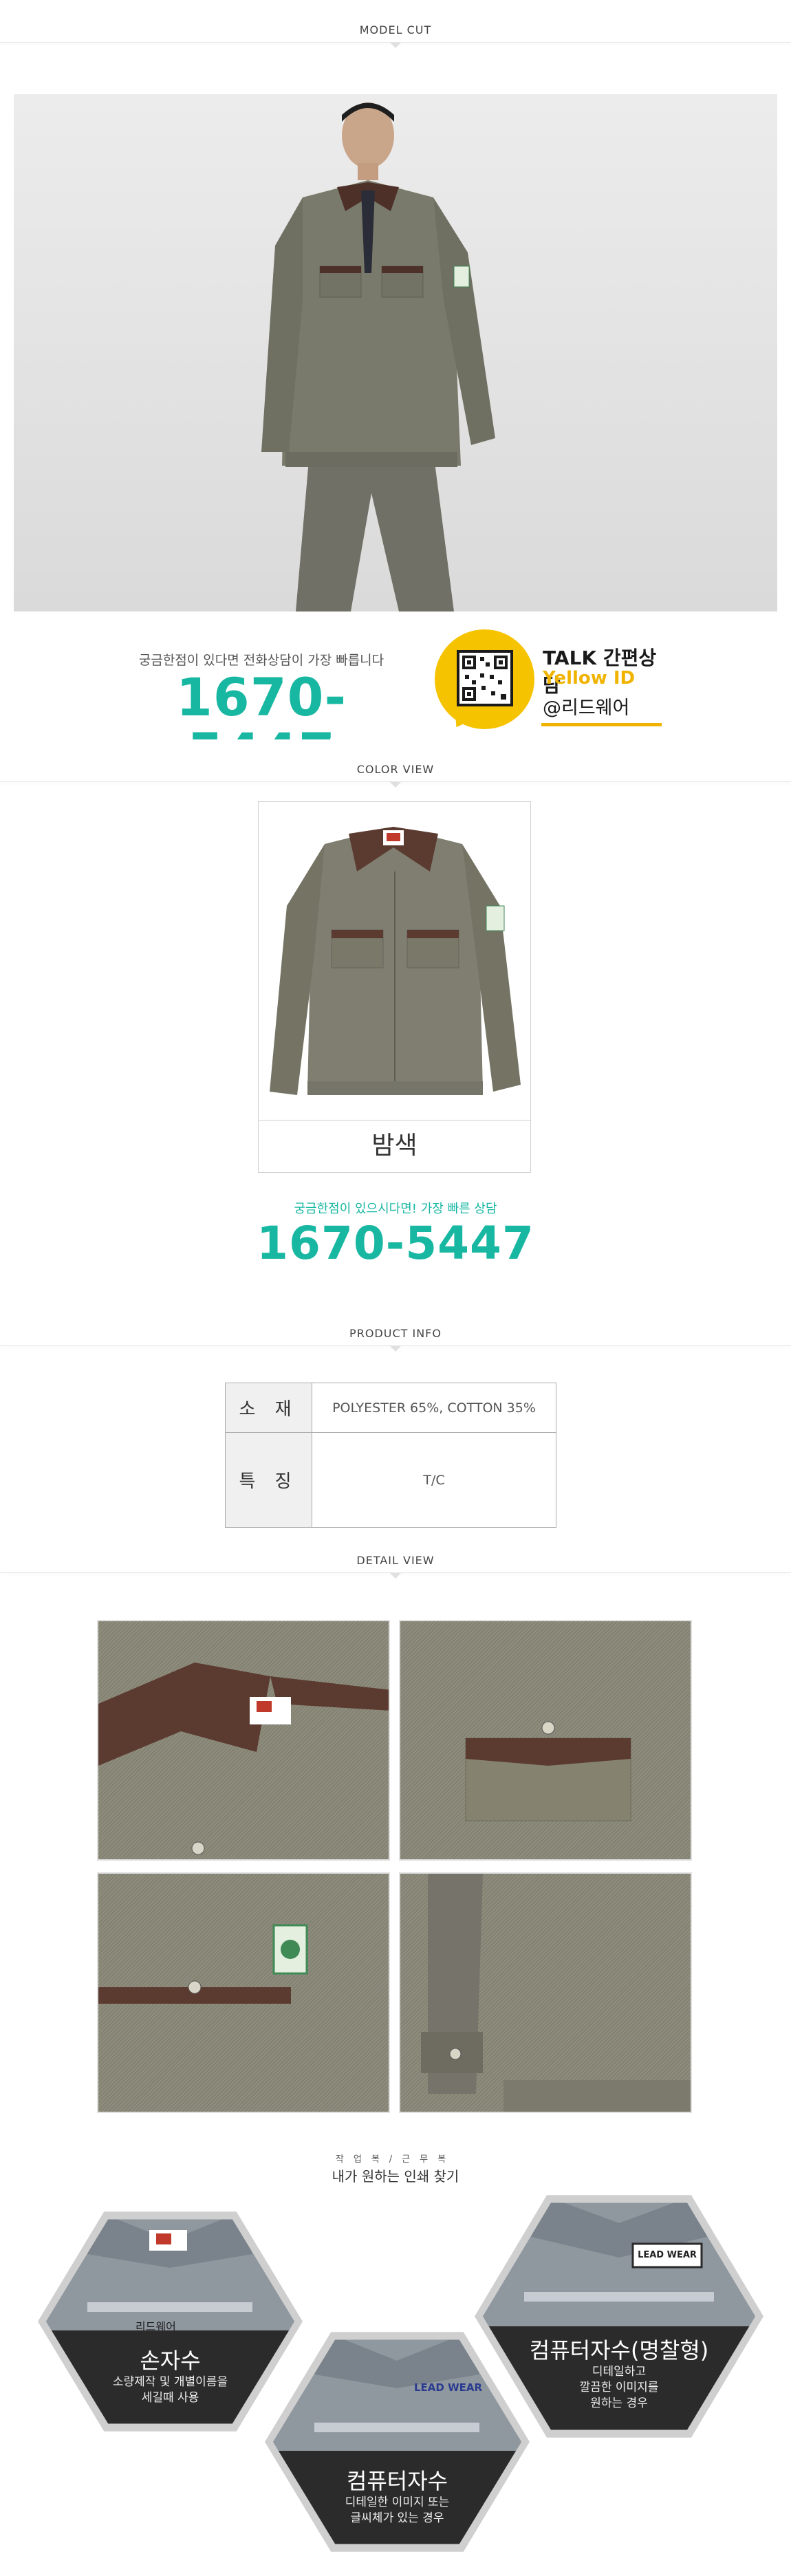 The width and height of the screenshot is (791, 2576). I want to click on model-figure, so click(378, 356).